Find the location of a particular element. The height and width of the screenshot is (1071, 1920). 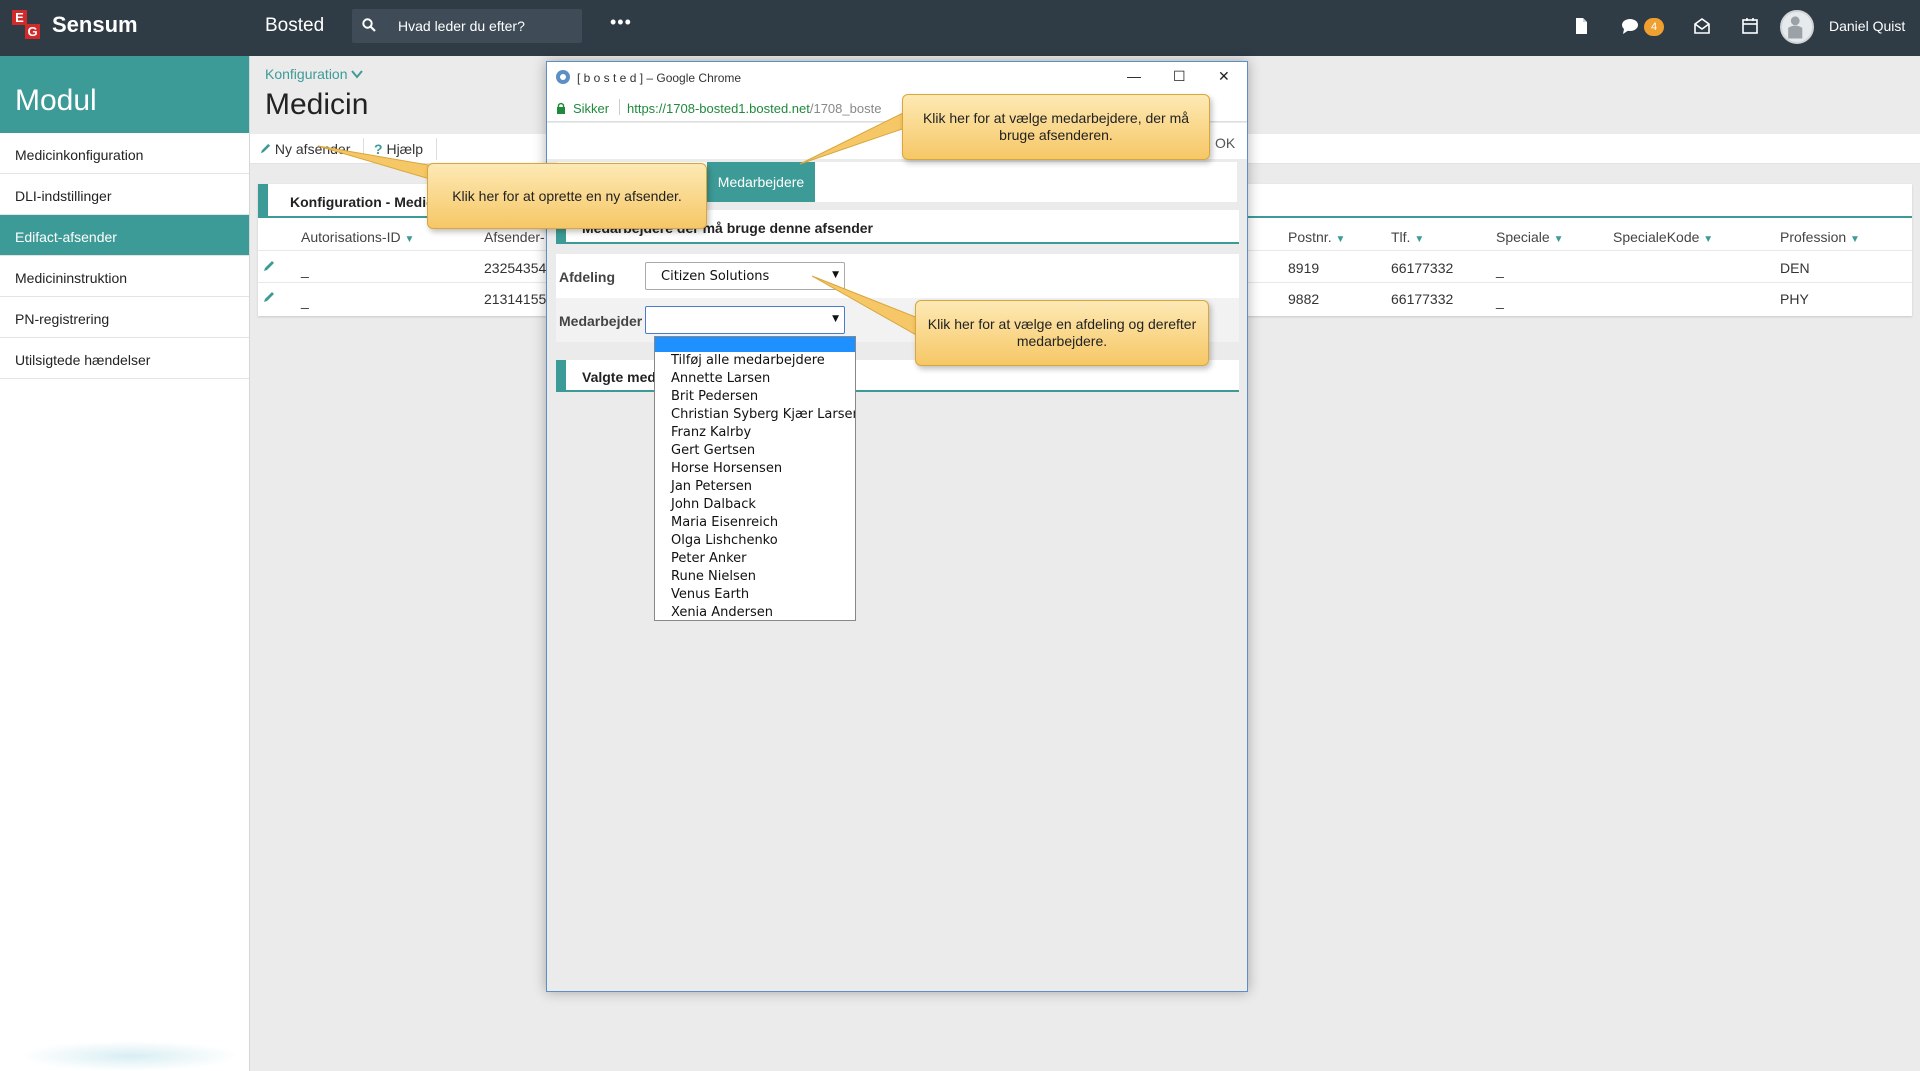

maximize-button: ☐ is located at coordinates (1179, 76).